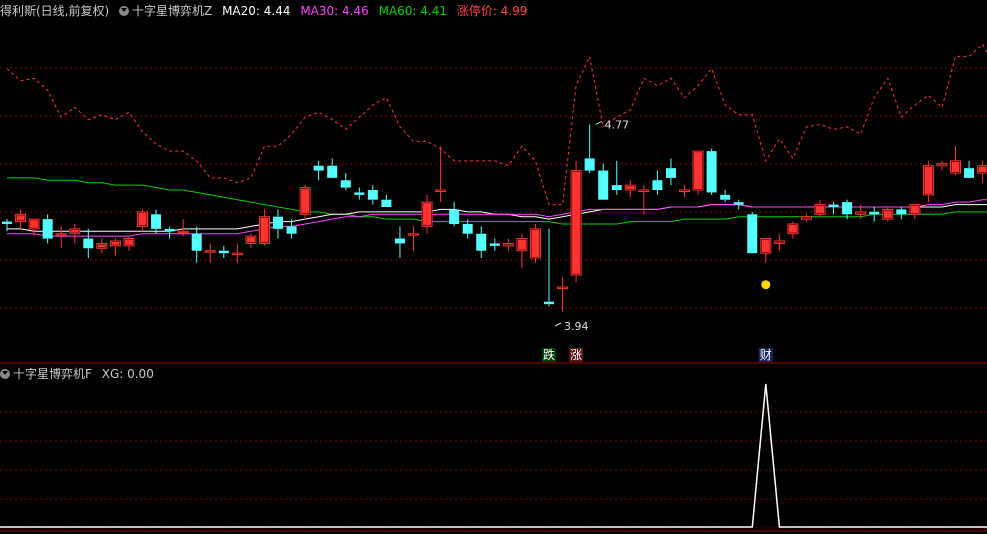 Image resolution: width=987 pixels, height=534 pixels. Describe the element at coordinates (662, 225) in the screenshot. I see `price-annotations: 4.77 3.94` at that location.